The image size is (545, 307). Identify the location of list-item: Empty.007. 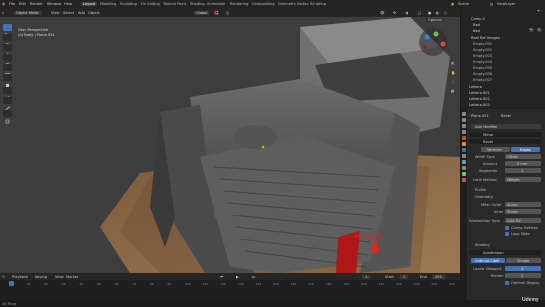
(503, 80).